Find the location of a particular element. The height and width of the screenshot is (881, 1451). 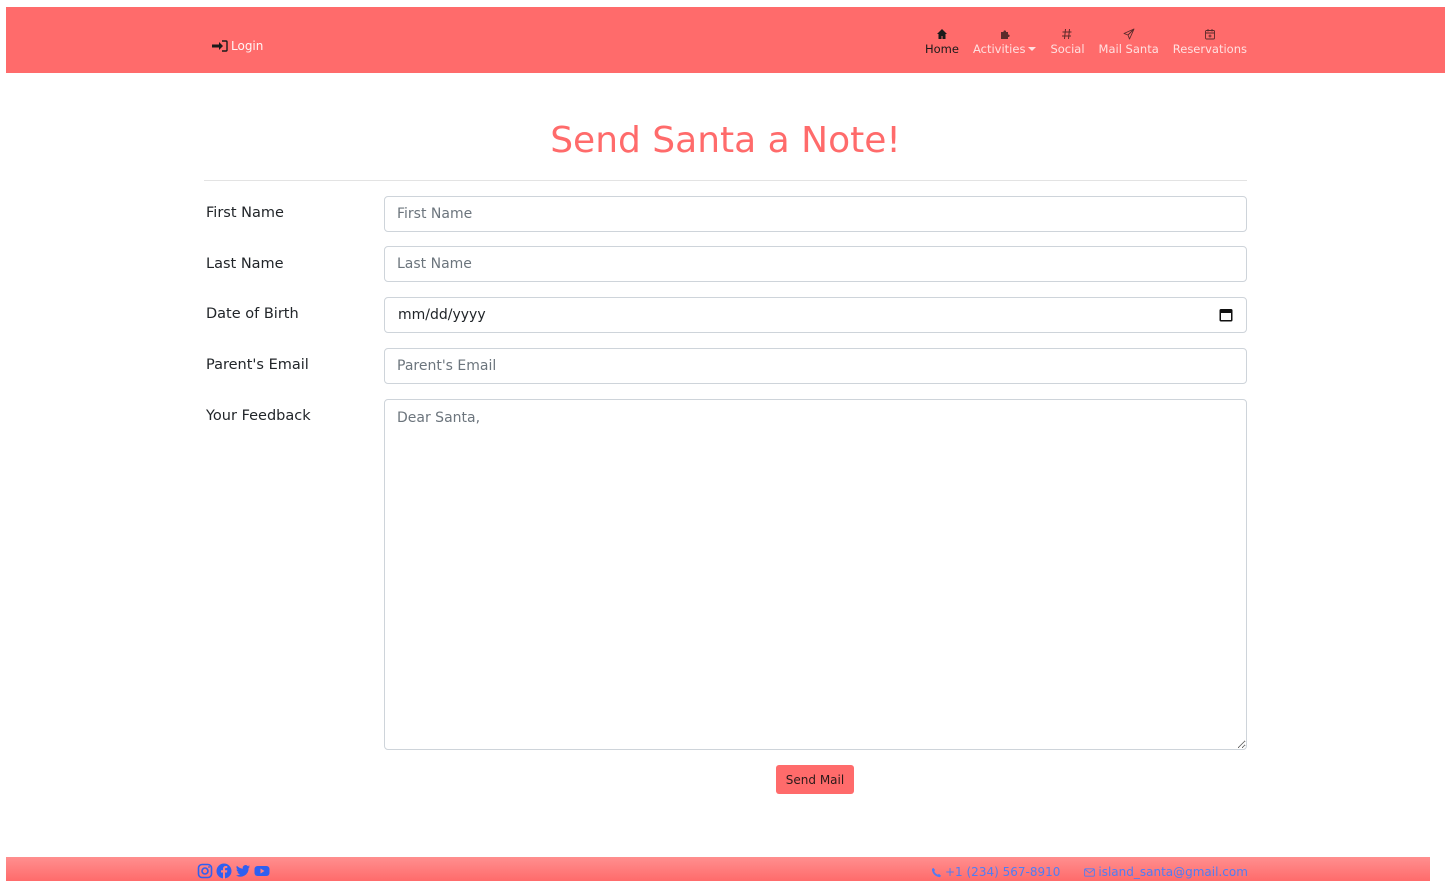

instagram-icon is located at coordinates (205, 871).